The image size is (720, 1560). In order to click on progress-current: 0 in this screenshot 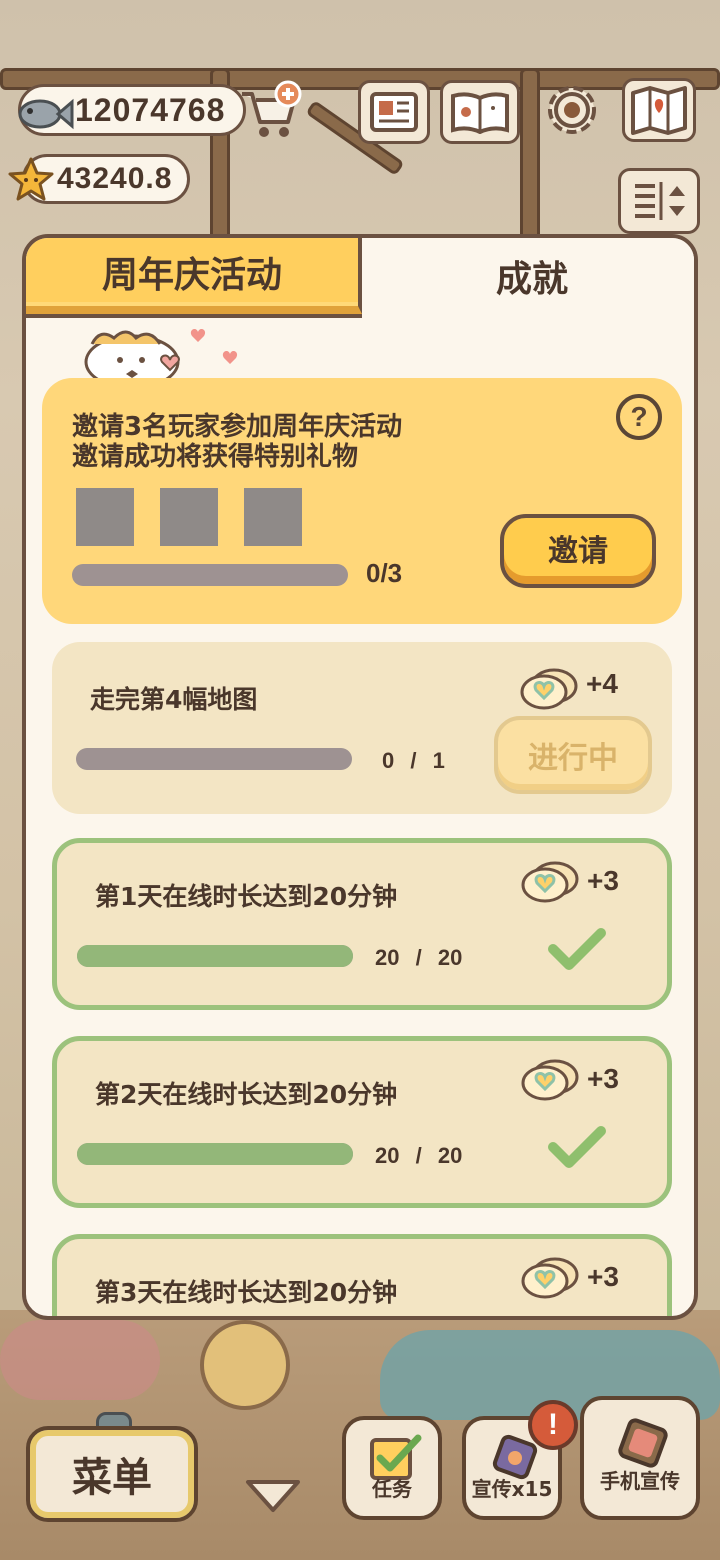, I will do `click(388, 760)`.